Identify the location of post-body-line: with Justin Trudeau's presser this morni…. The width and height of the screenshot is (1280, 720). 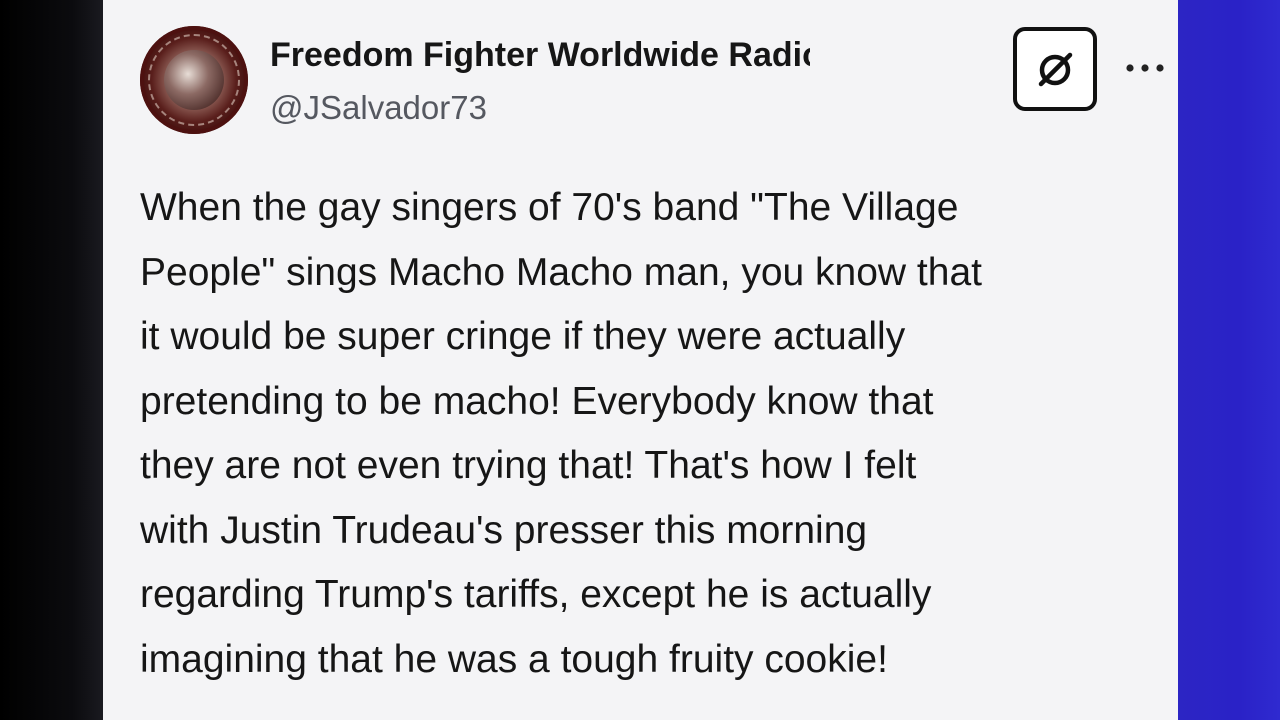
(504, 530).